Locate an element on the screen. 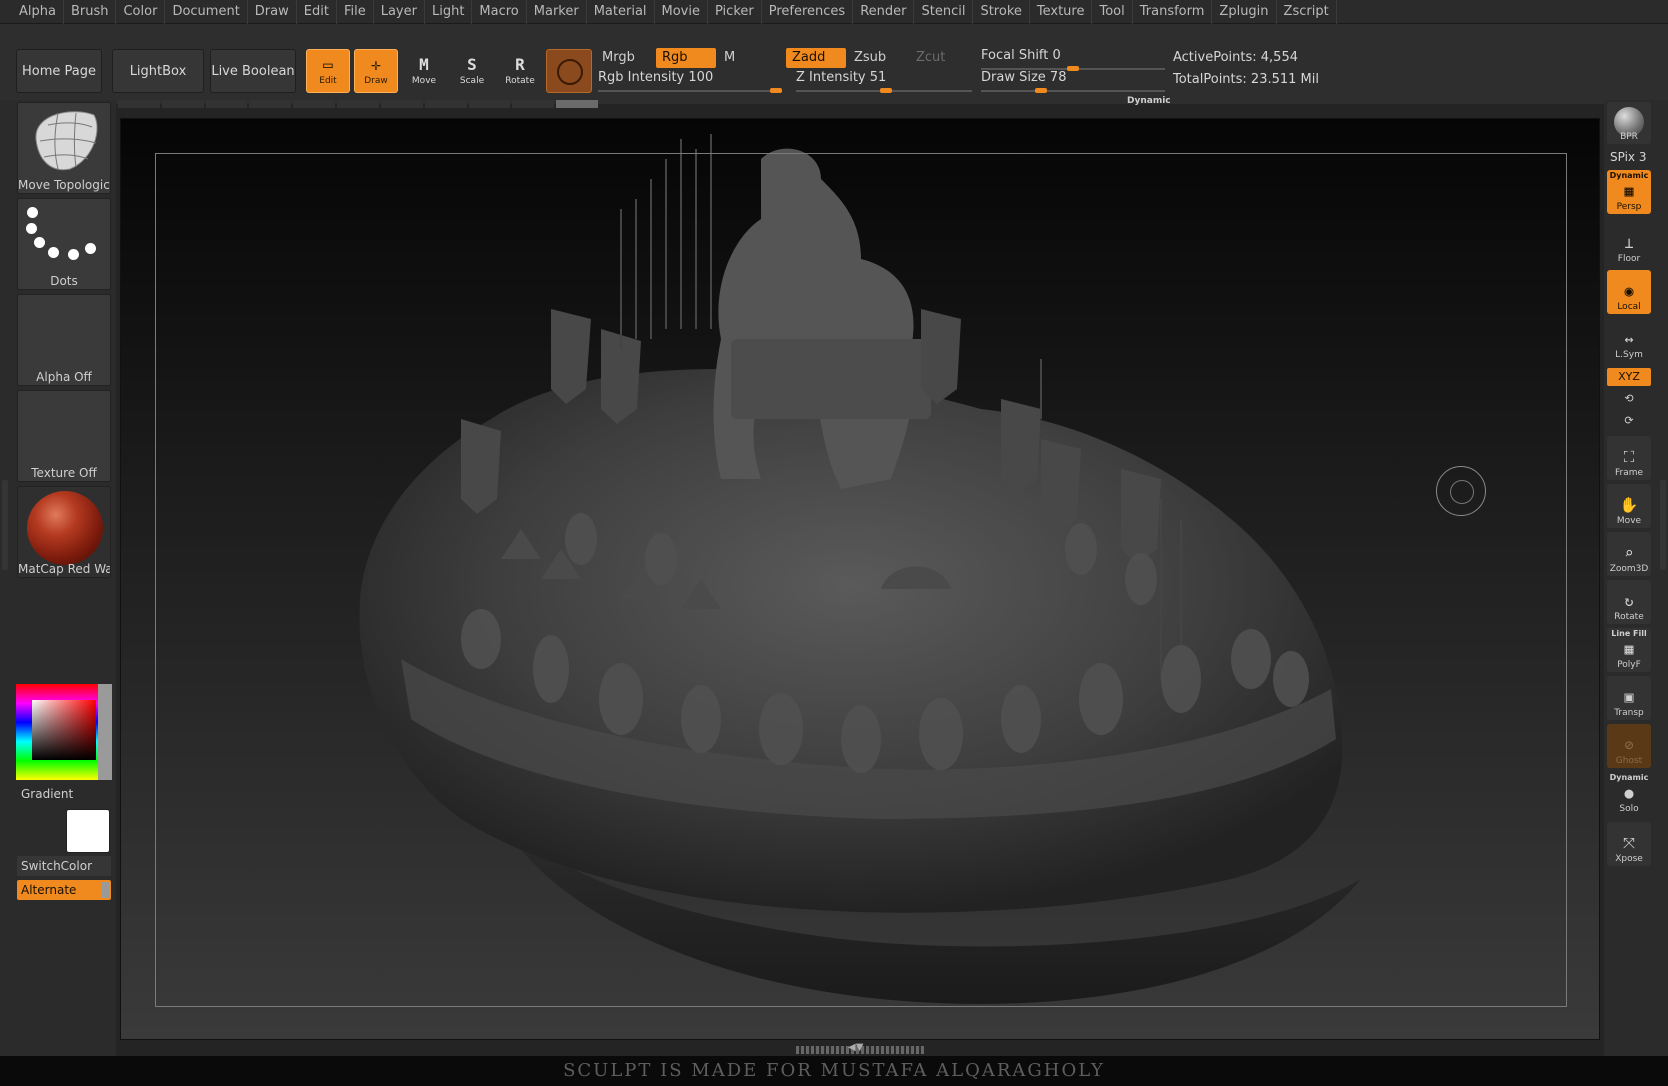 This screenshot has height=1086, width=1668. m-toggle: M is located at coordinates (748, 58).